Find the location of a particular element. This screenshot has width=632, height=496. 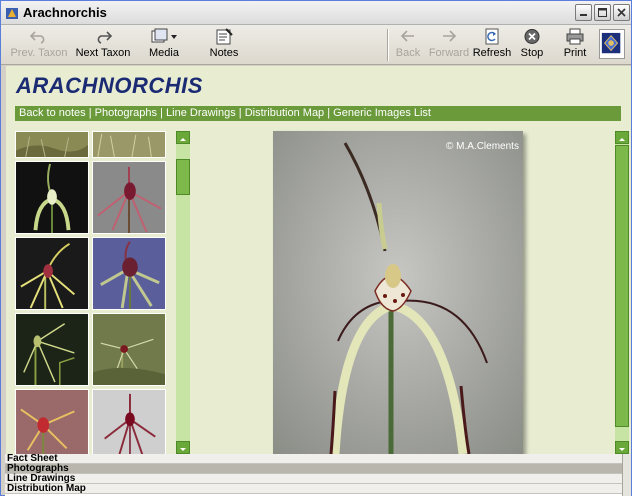

next-taxon-button: Next Taxon is located at coordinates (103, 45).